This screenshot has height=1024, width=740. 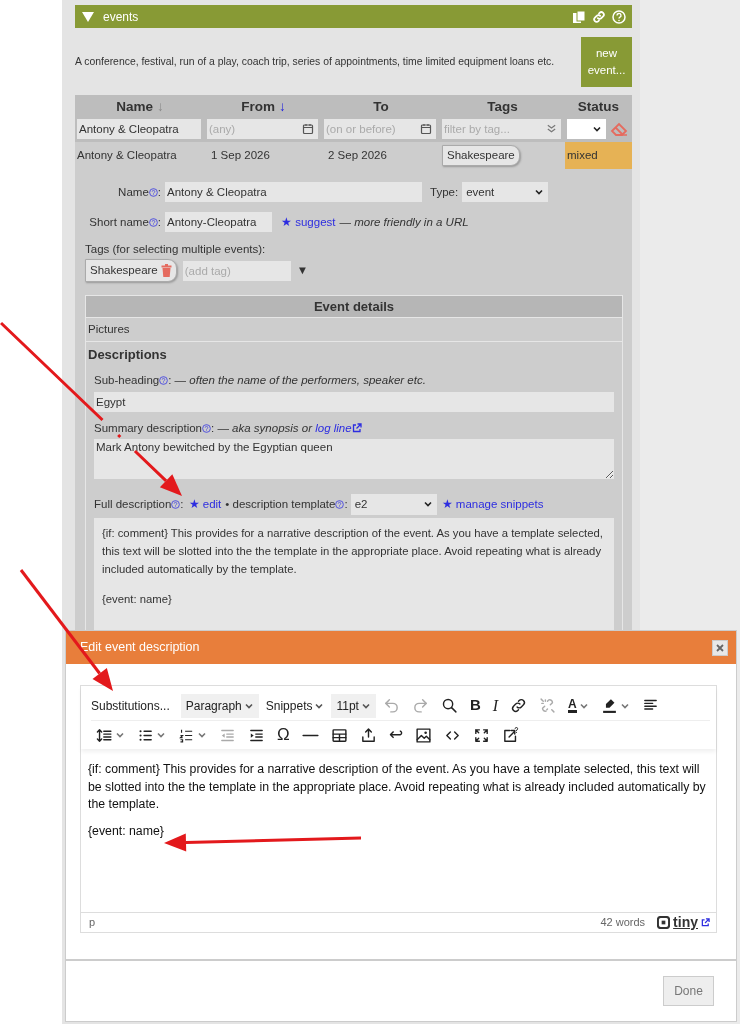 What do you see at coordinates (475, 705) in the screenshot?
I see `toolbar-button: B` at bounding box center [475, 705].